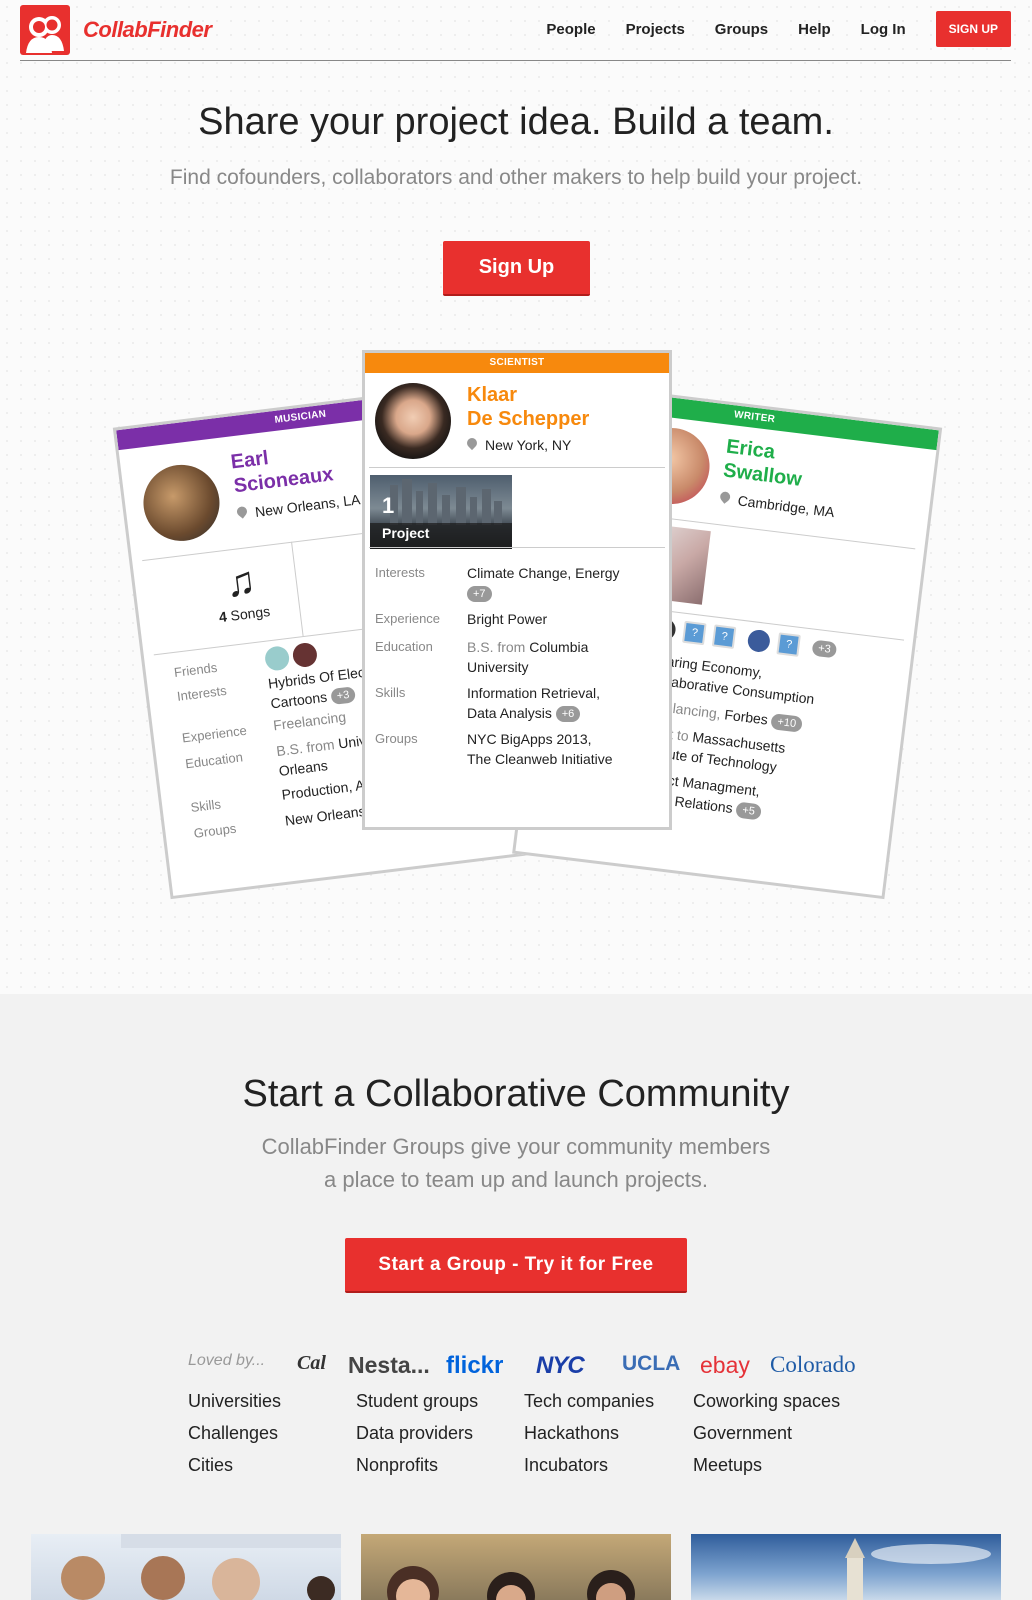 The image size is (1032, 1600). I want to click on category-challenges: Challenges, so click(233, 1433).